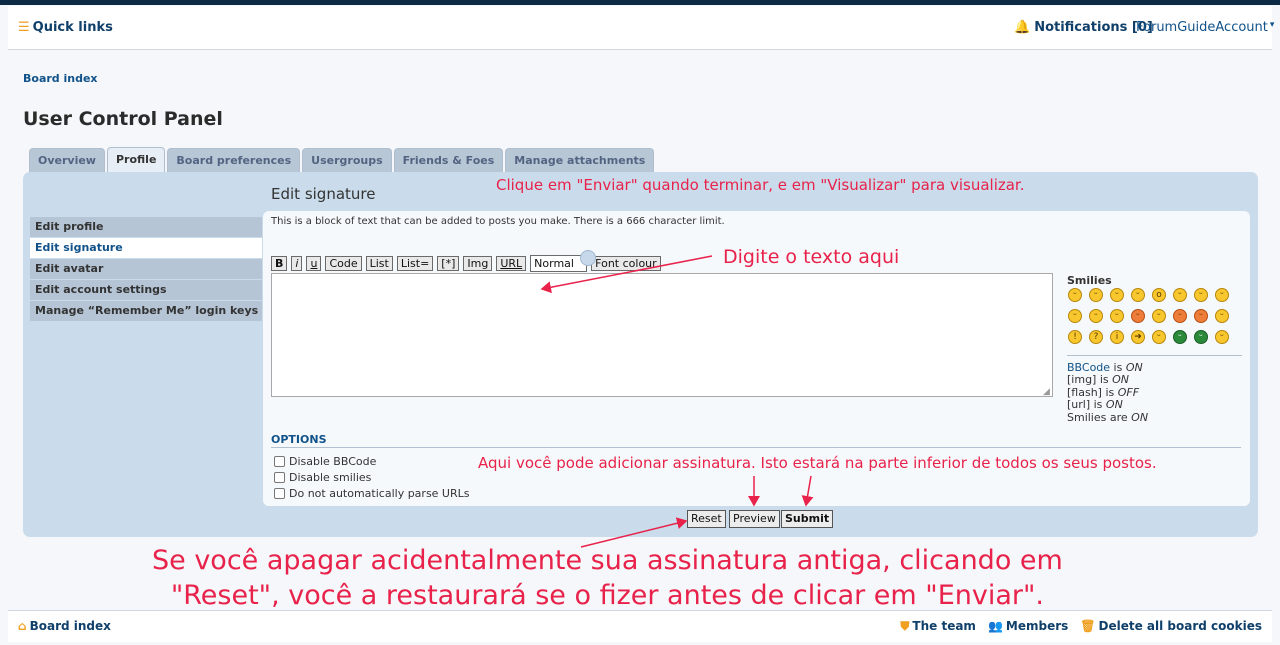 The height and width of the screenshot is (645, 1280). Describe the element at coordinates (1092, 392) in the screenshot. I see `flash-status-text: [flash] is` at that location.